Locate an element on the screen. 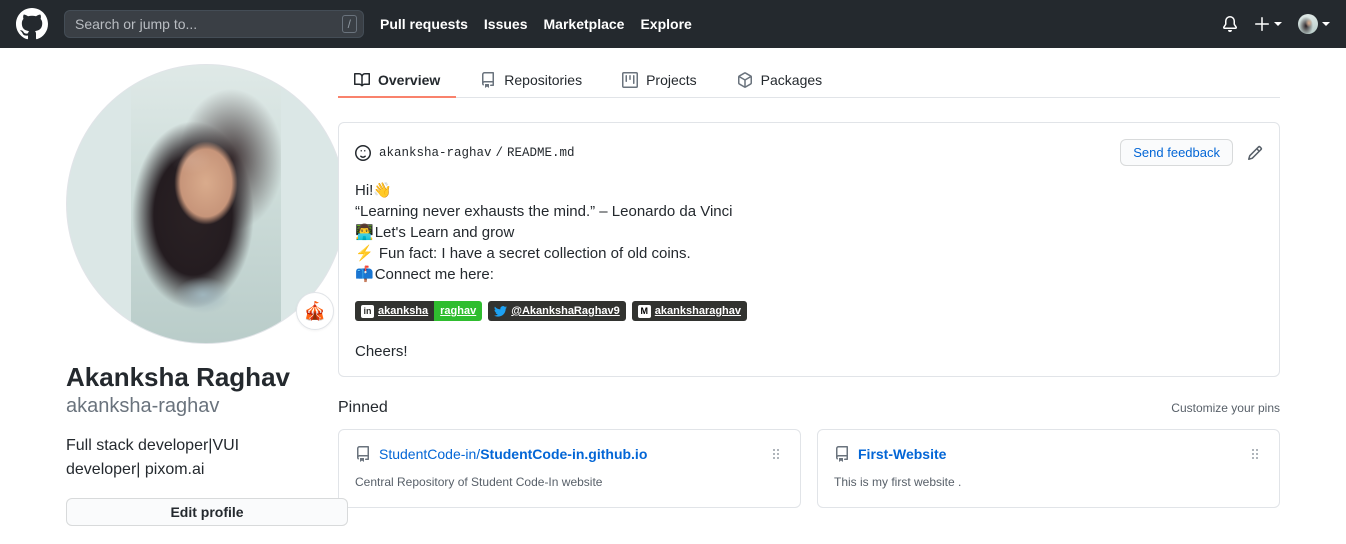 The height and width of the screenshot is (544, 1346). readme-closing: Cheers! is located at coordinates (381, 351).